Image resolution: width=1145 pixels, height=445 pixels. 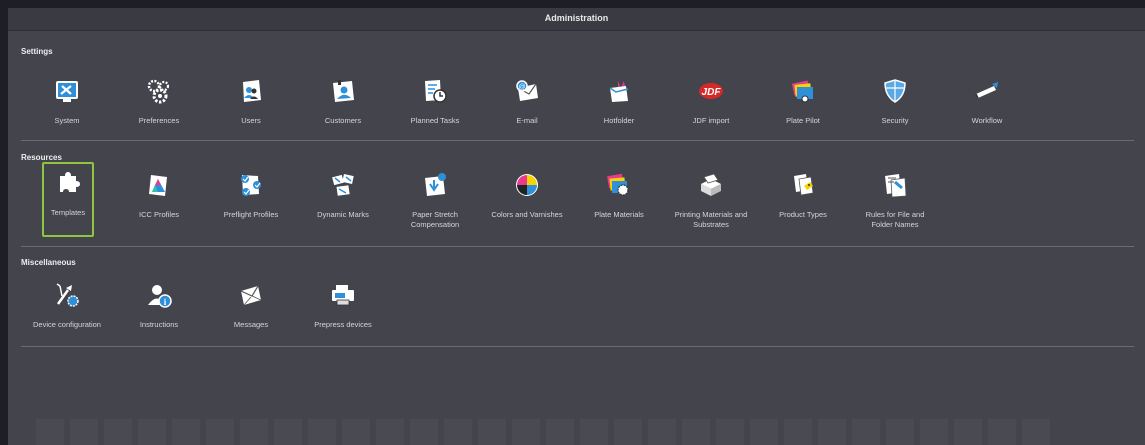 What do you see at coordinates (343, 295) in the screenshot?
I see `prepress-device-icon` at bounding box center [343, 295].